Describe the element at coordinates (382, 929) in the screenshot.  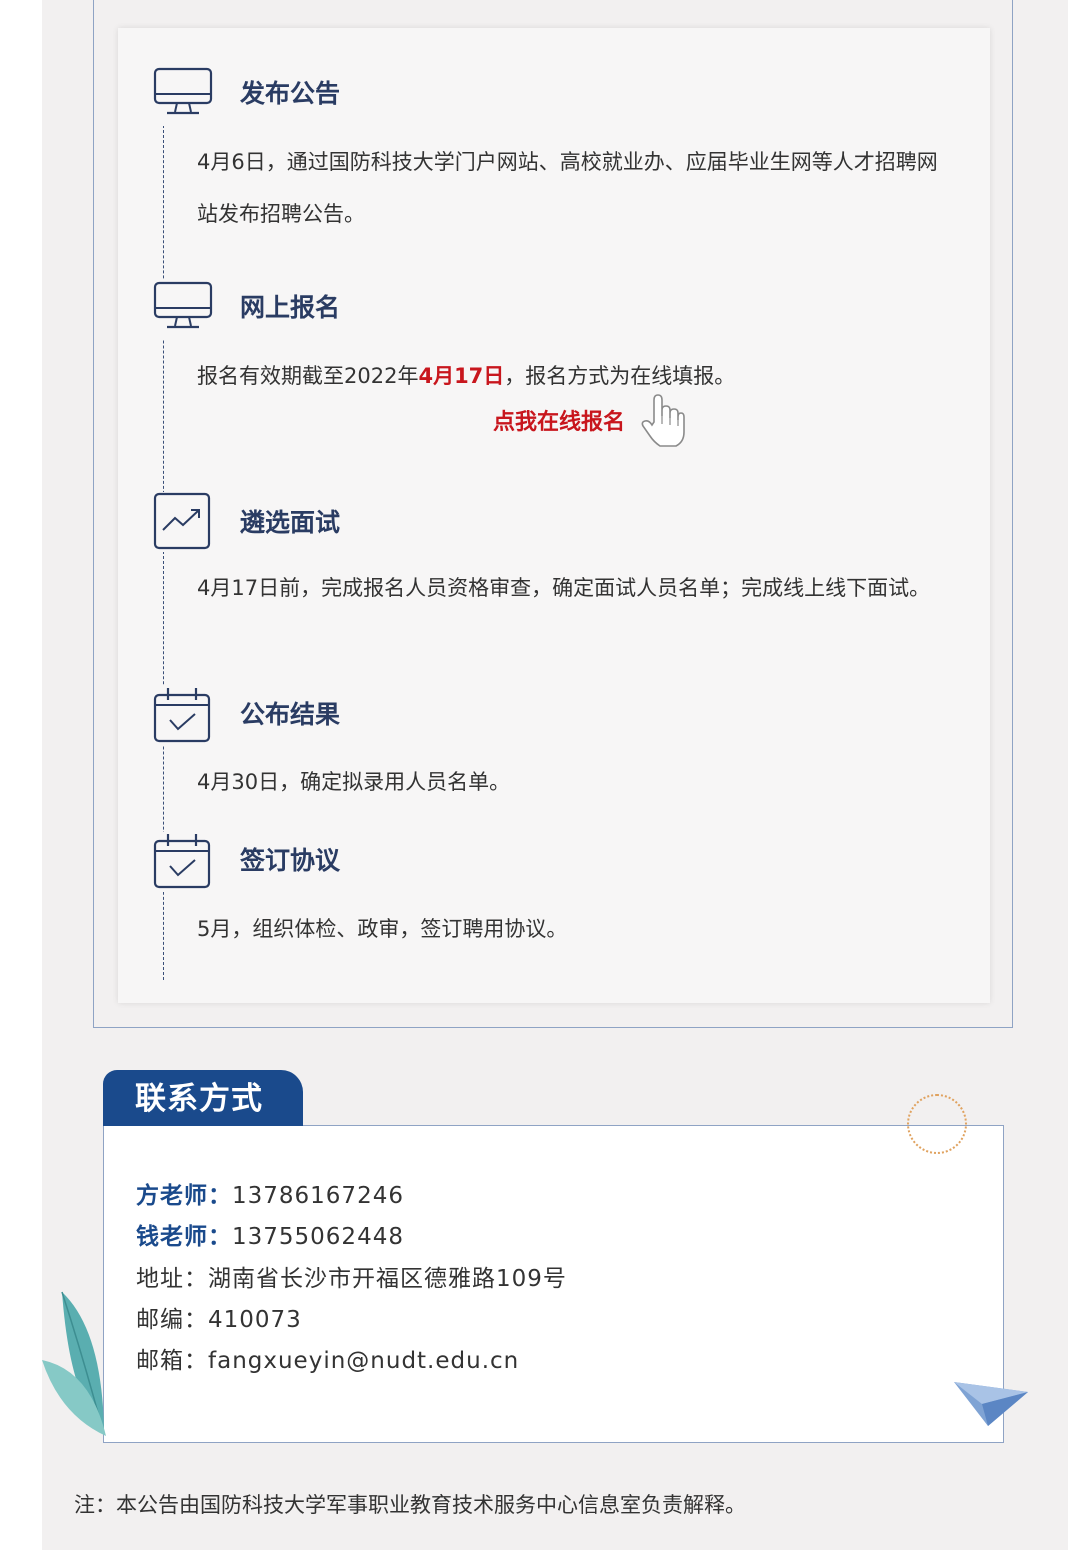
I see `step-description: 5月，组织体检、政审，签订聘用协议。` at that location.